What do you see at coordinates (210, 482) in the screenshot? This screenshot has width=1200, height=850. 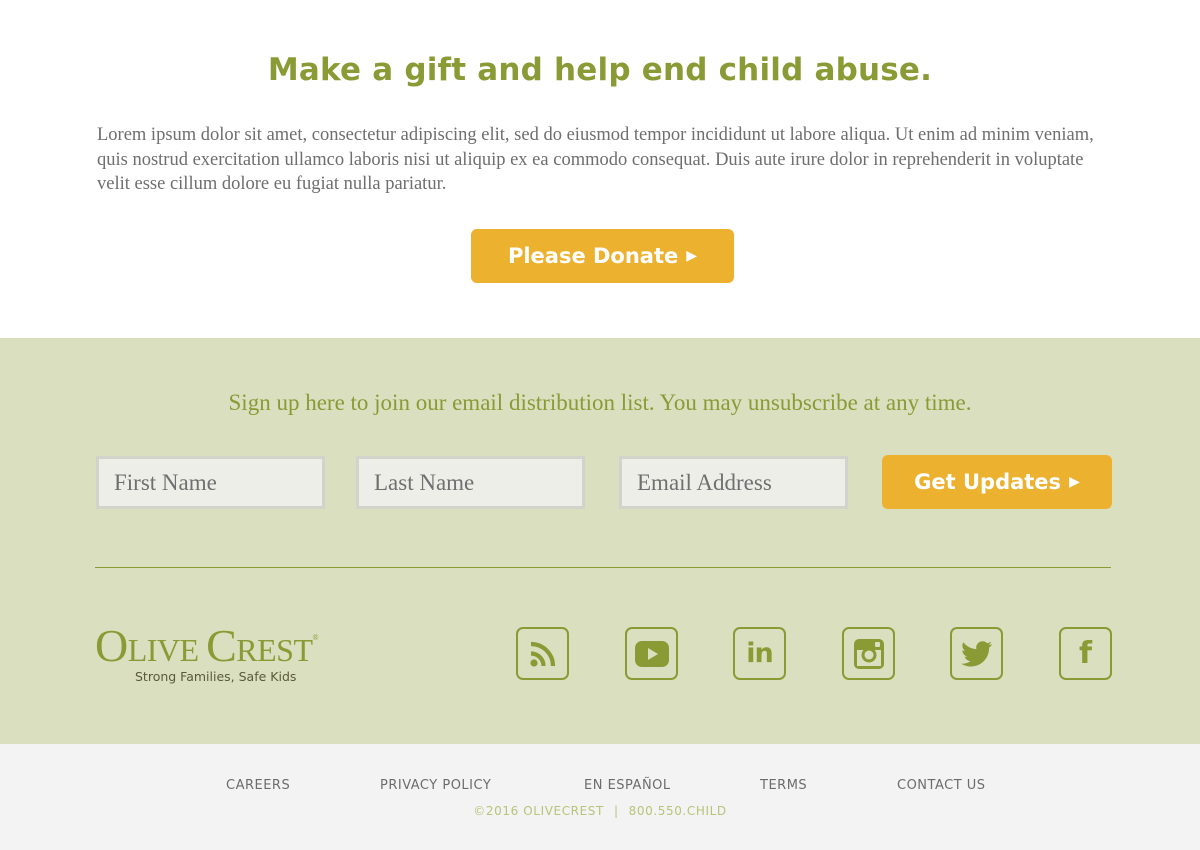 I see `first-name-field` at bounding box center [210, 482].